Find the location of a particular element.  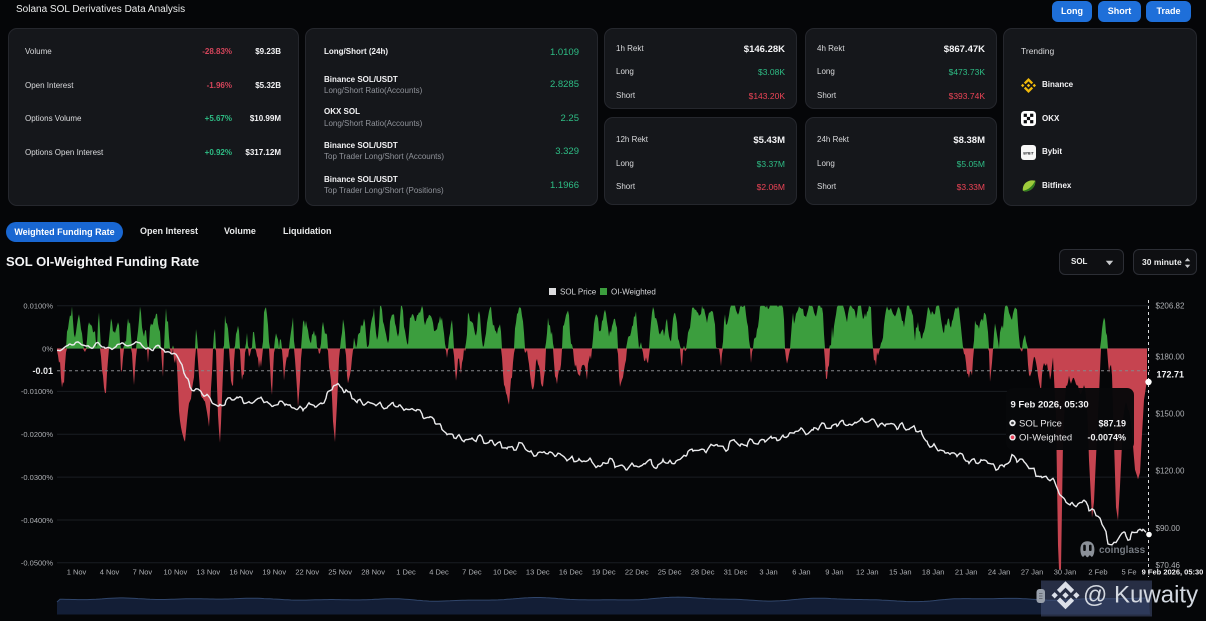

svg-text: 31 Dec is located at coordinates (736, 572).